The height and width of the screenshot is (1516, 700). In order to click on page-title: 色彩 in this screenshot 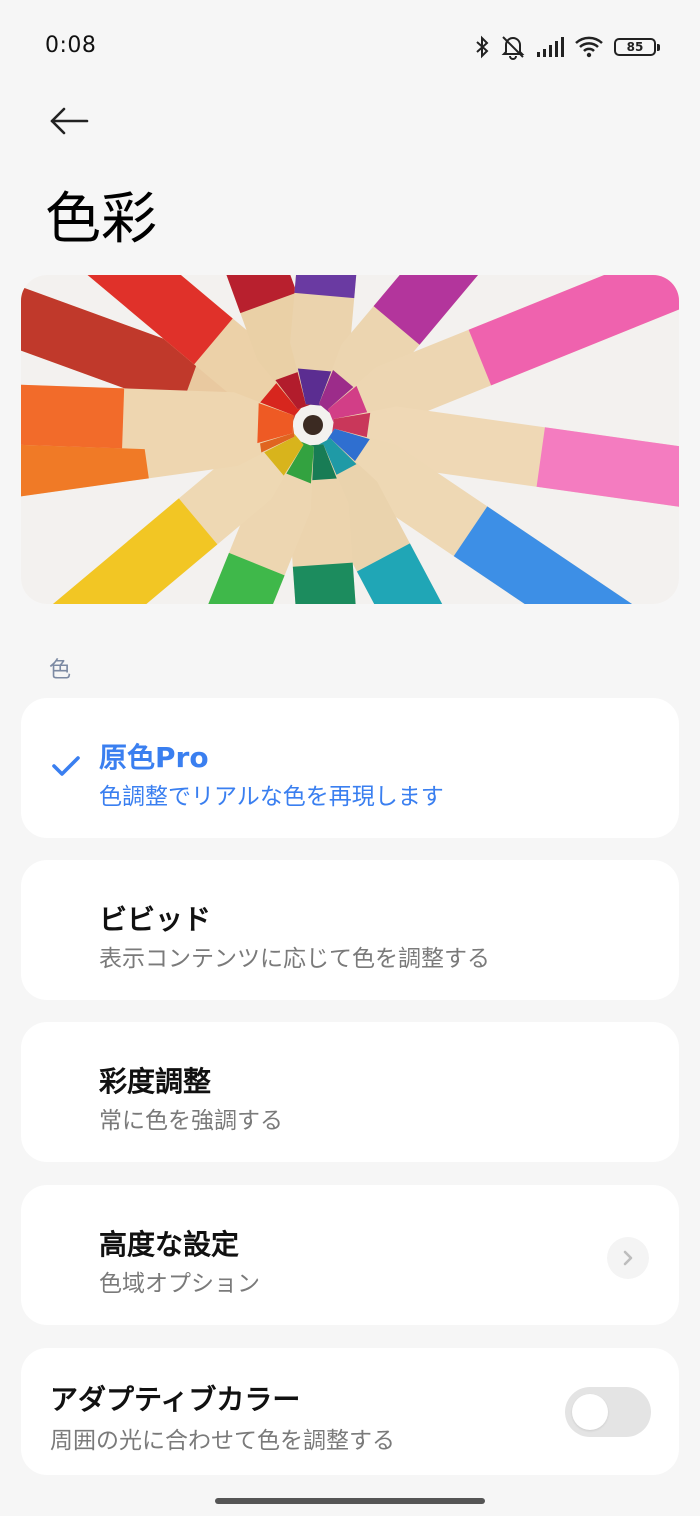, I will do `click(101, 219)`.